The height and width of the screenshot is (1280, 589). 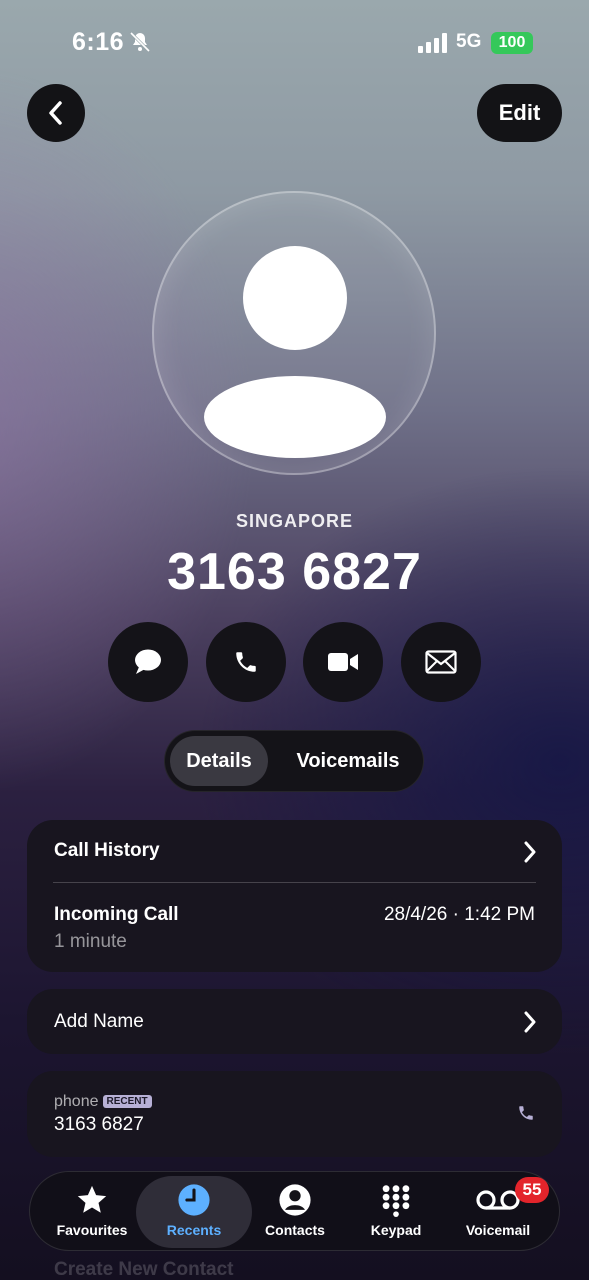 I want to click on cellular-signal-icon, so click(x=432, y=43).